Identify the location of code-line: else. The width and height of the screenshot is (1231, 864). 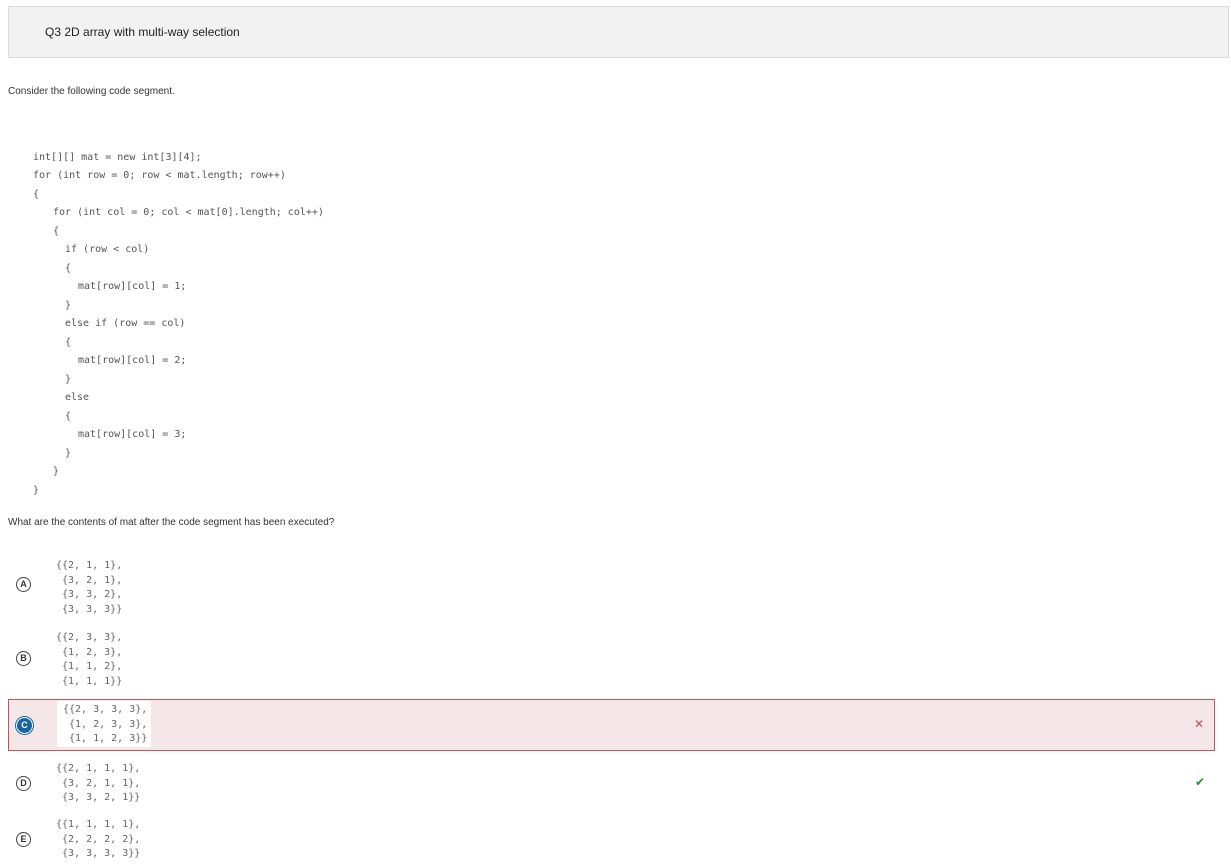
(77, 397).